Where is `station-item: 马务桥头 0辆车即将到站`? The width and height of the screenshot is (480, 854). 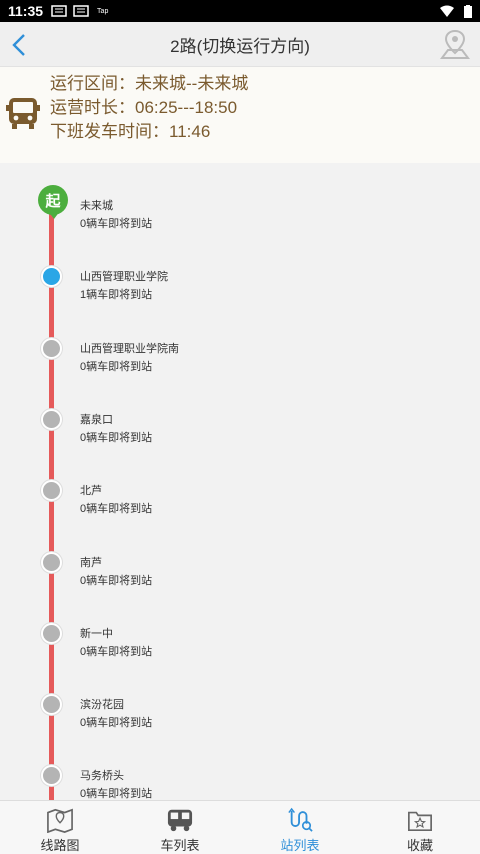 station-item: 马务桥头 0辆车即将到站 is located at coordinates (240, 782).